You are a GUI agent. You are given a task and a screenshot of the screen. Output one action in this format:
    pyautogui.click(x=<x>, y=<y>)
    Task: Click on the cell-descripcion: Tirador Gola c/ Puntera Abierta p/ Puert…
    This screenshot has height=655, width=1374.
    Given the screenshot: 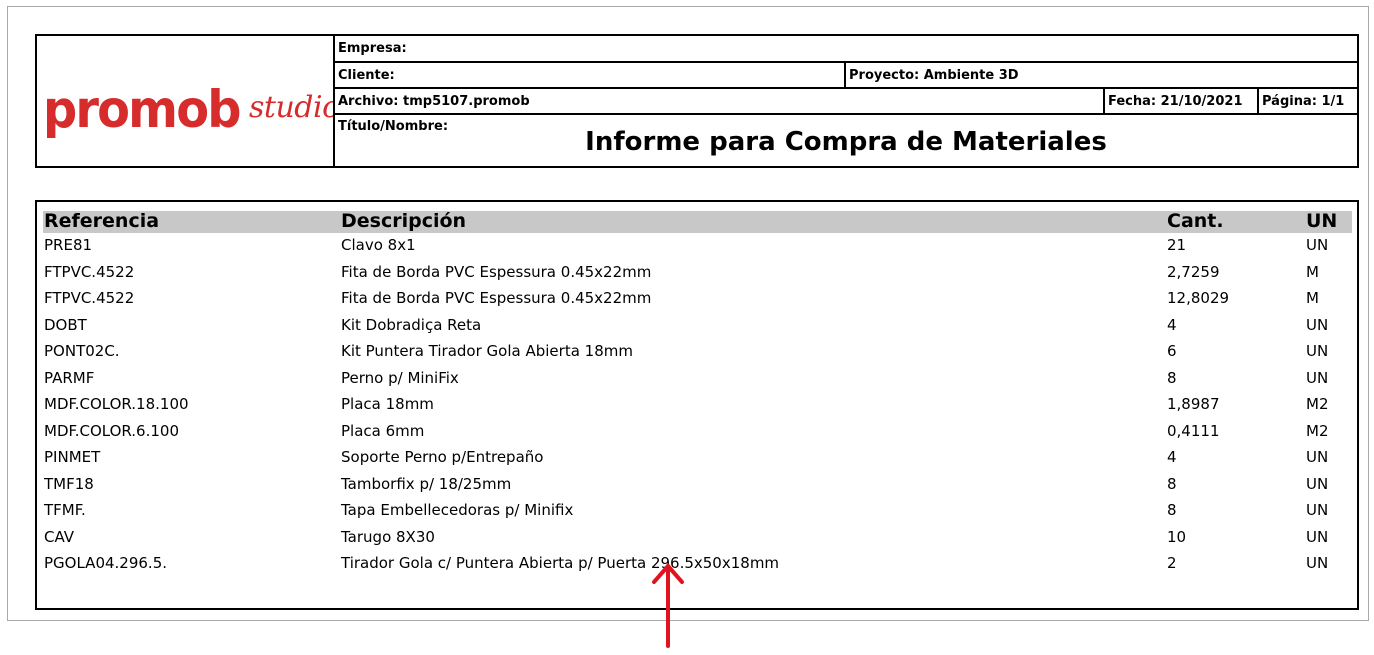 What is the action you would take?
    pyautogui.click(x=560, y=563)
    